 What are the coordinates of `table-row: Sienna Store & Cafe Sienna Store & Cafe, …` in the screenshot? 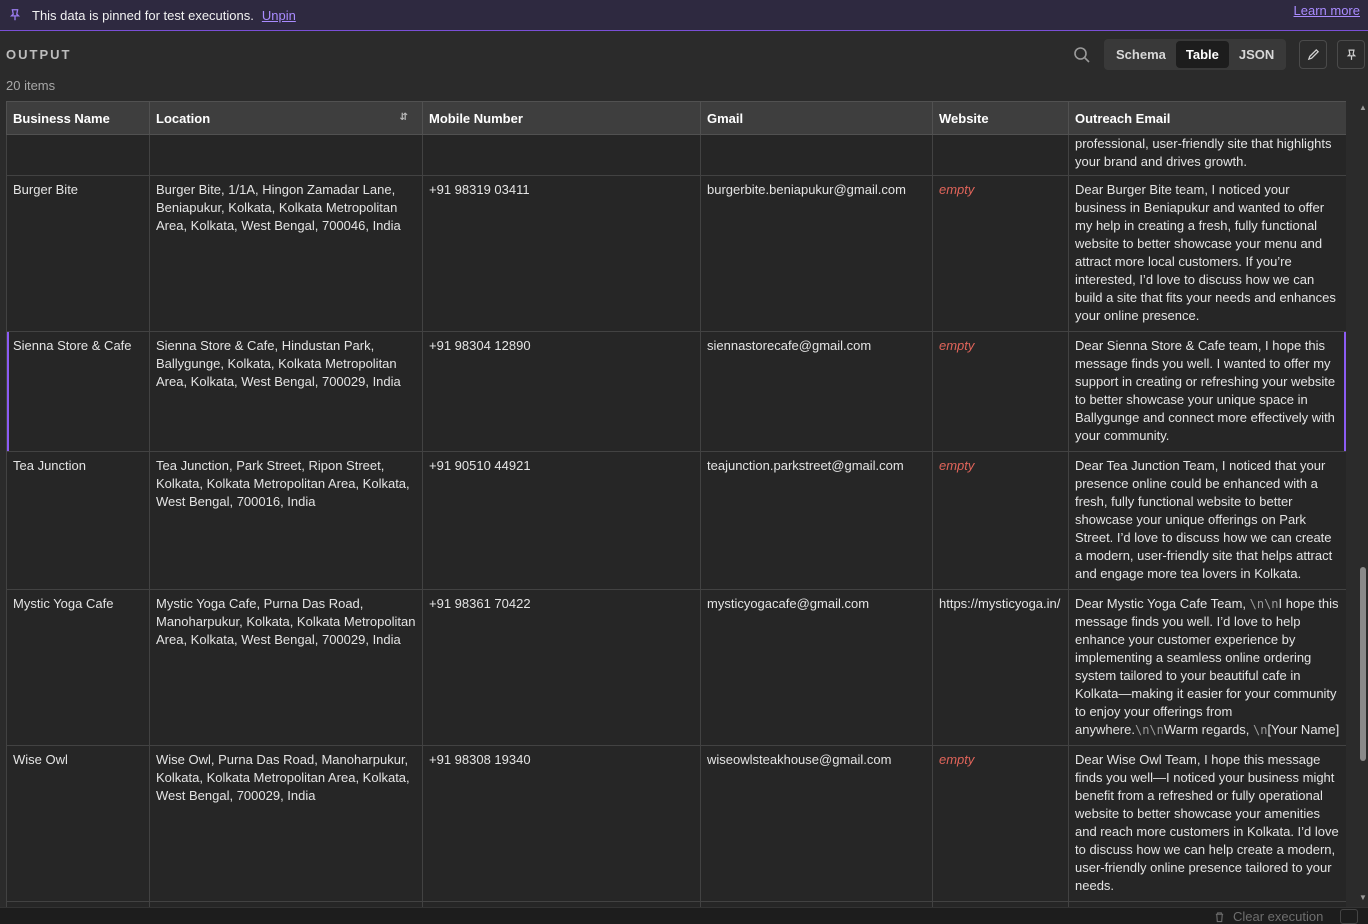 It's located at (676, 391).